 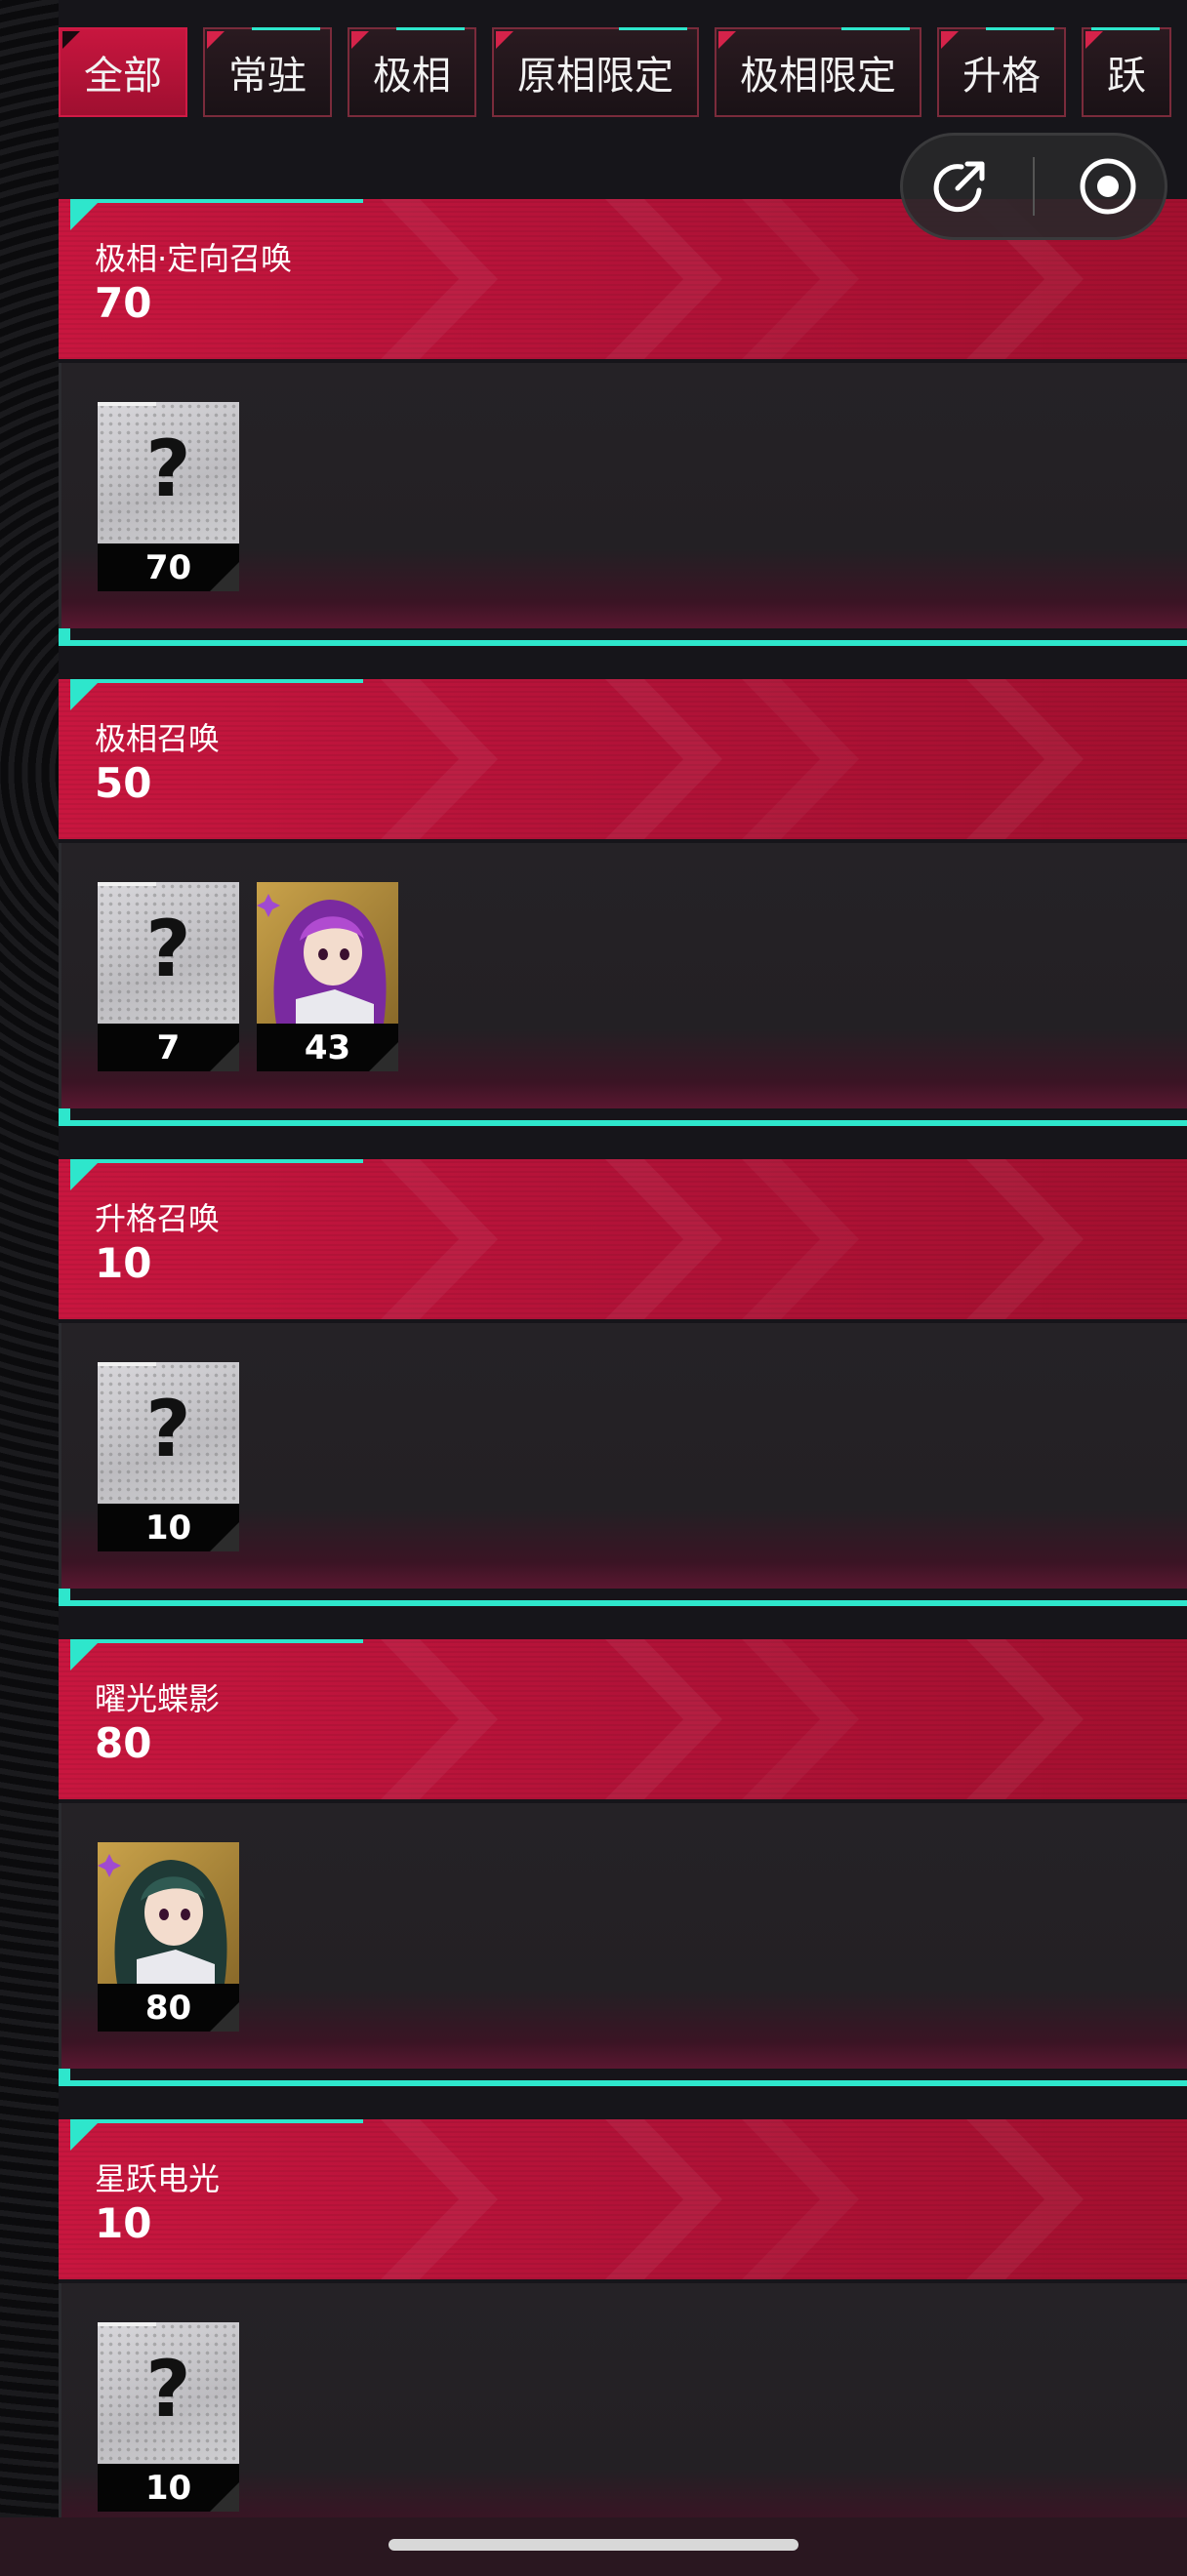 I want to click on pool-count: 70, so click(x=123, y=303).